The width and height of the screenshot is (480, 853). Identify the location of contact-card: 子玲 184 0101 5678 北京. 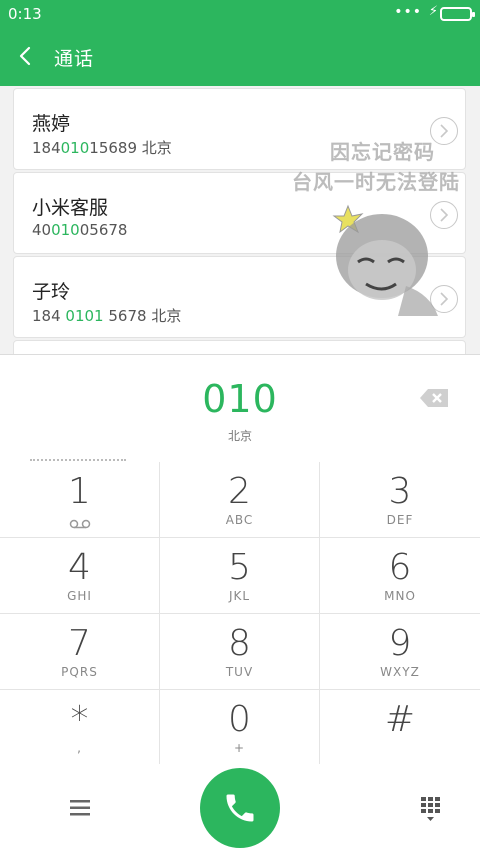
(239, 297).